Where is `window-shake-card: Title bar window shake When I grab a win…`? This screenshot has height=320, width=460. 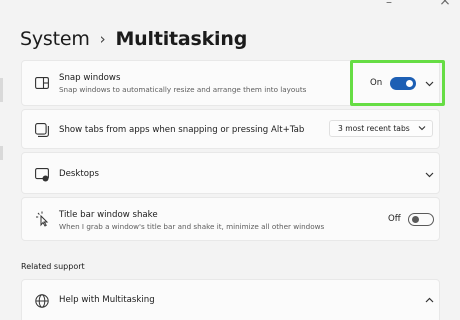 window-shake-card: Title bar window shake When I grab a win… is located at coordinates (230, 219).